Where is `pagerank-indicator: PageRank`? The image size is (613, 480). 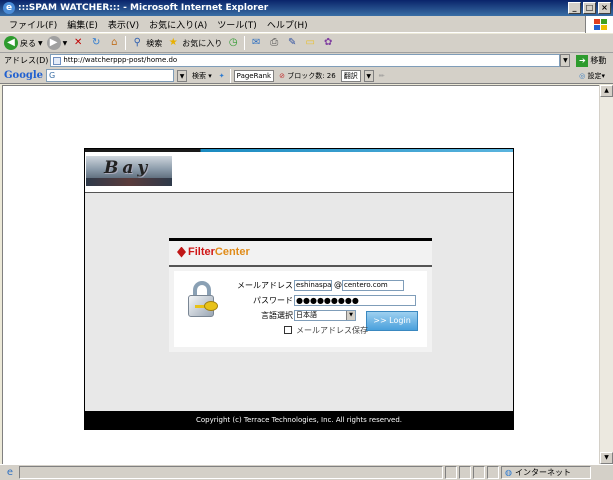 pagerank-indicator: PageRank is located at coordinates (254, 75).